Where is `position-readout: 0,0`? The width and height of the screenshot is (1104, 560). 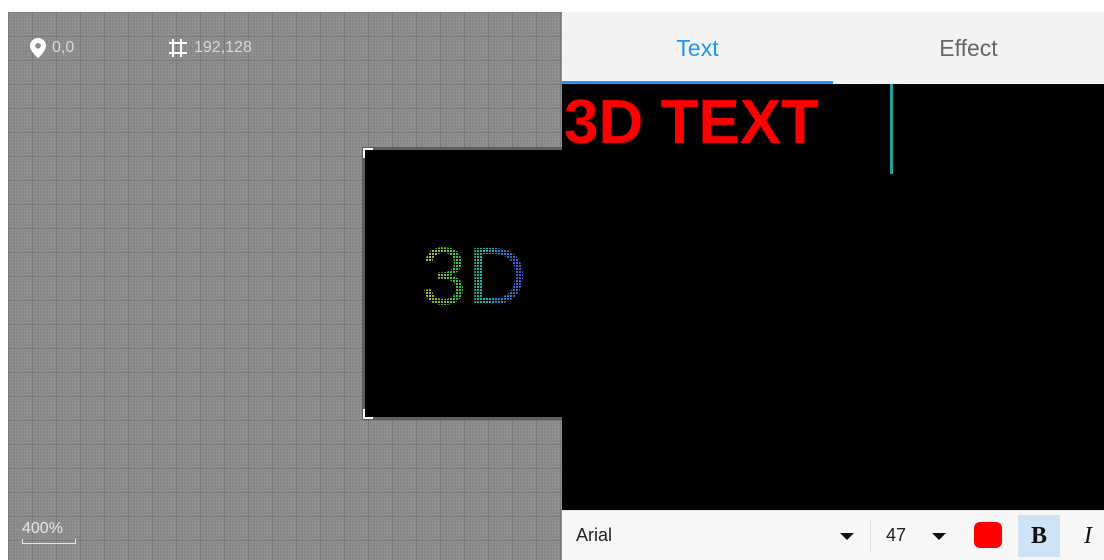 position-readout: 0,0 is located at coordinates (52, 48).